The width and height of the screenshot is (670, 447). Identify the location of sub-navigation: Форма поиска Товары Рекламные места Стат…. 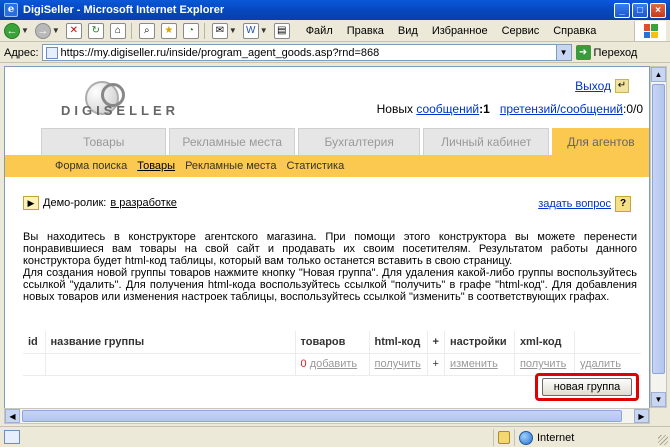
(327, 166).